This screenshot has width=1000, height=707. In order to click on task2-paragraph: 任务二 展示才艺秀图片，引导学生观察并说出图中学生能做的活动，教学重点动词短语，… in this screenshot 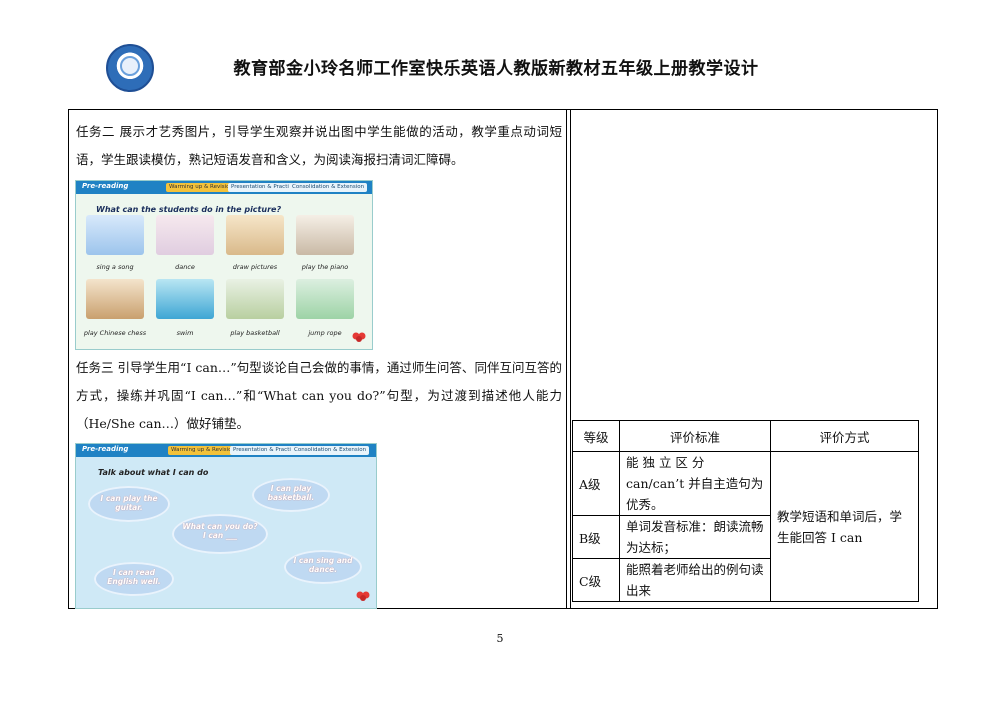, I will do `click(319, 145)`.